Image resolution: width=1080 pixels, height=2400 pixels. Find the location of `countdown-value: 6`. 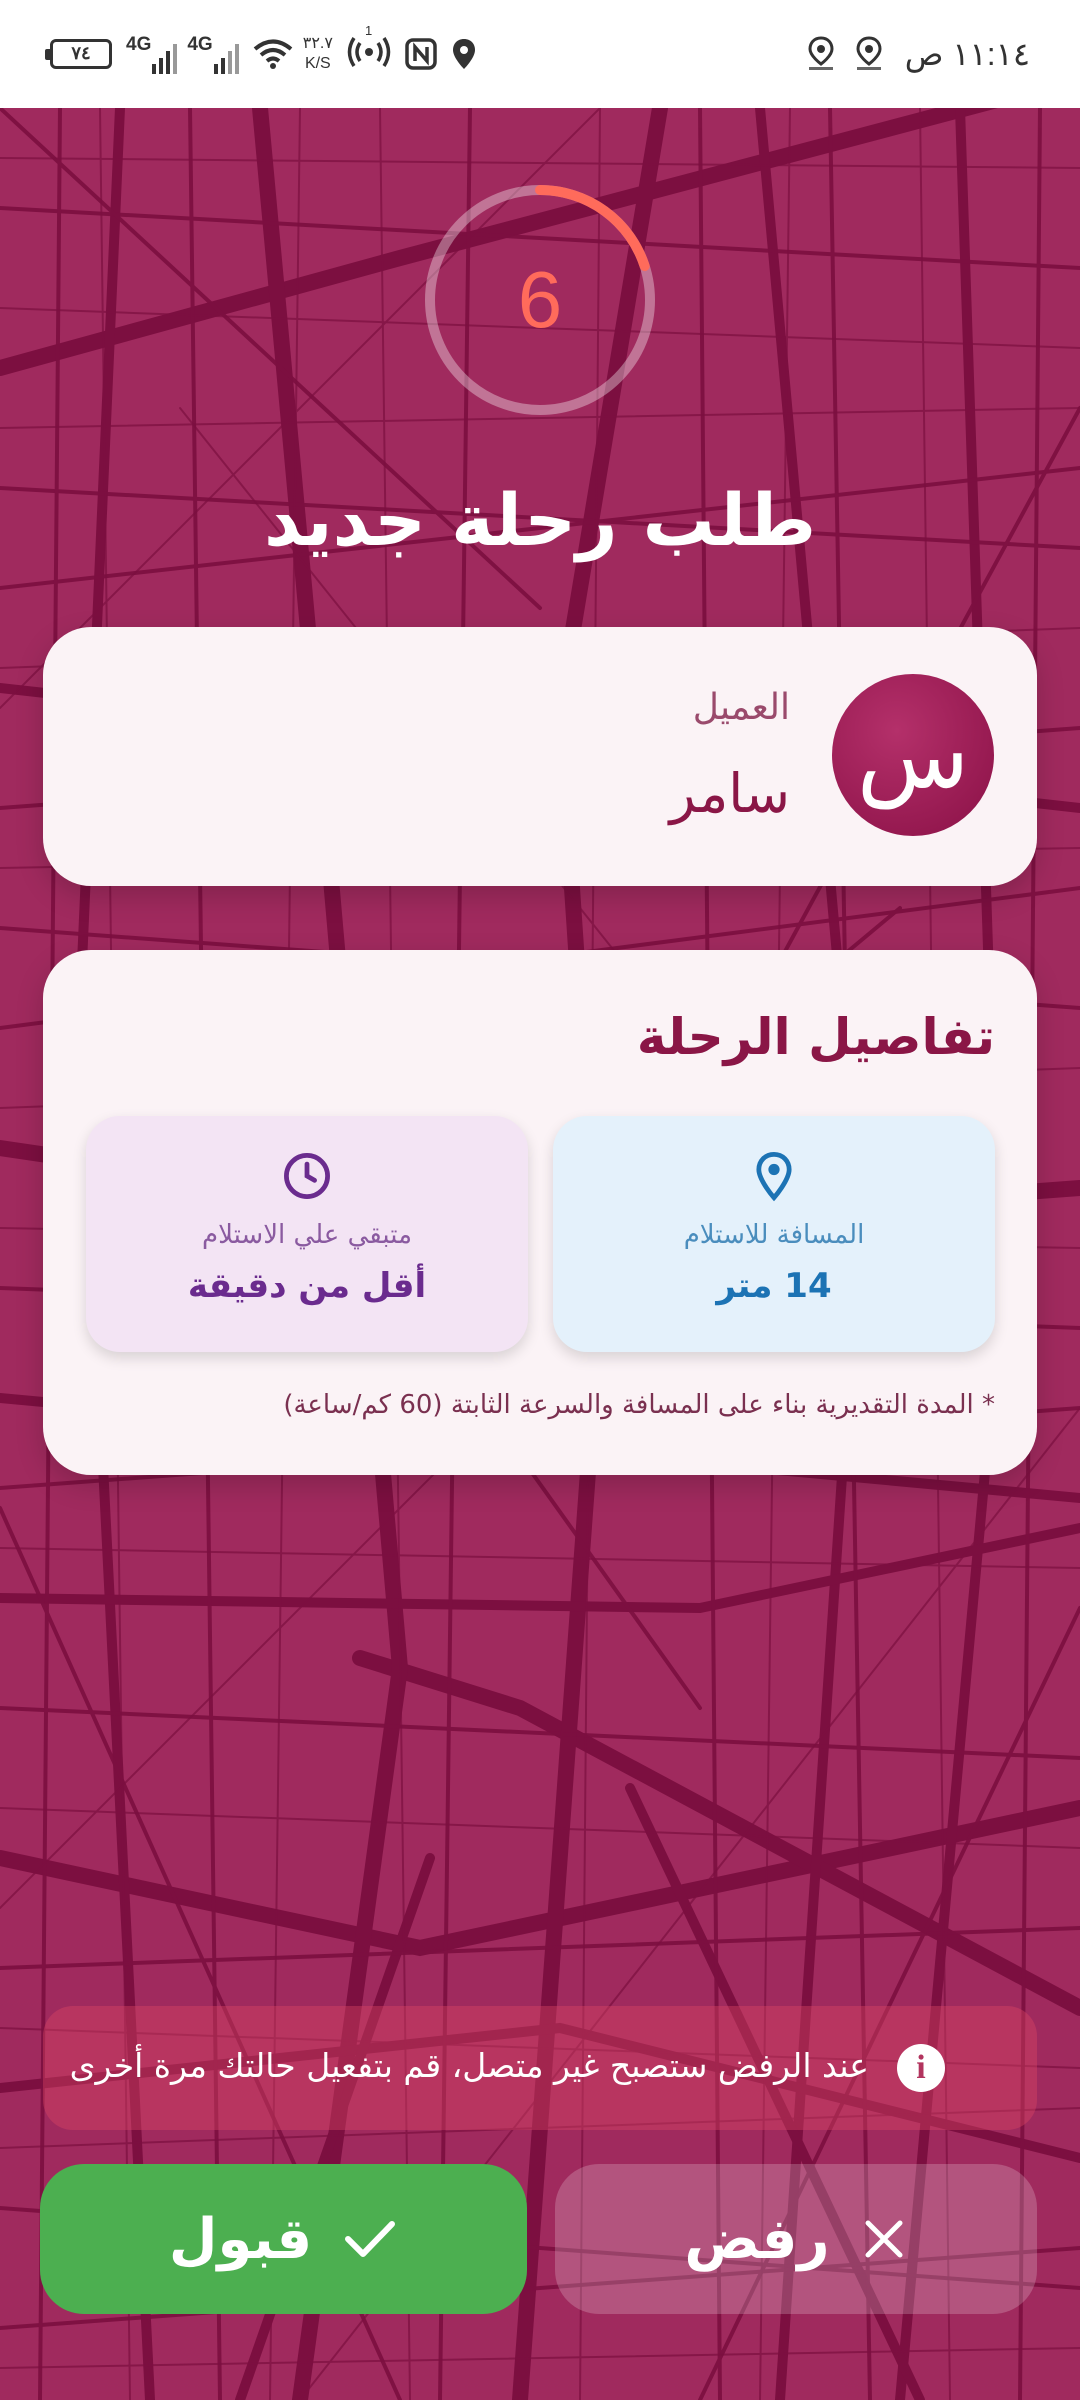

countdown-value: 6 is located at coordinates (540, 299).